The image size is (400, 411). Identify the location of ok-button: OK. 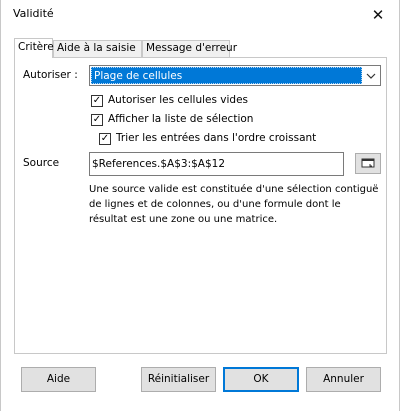
(261, 379).